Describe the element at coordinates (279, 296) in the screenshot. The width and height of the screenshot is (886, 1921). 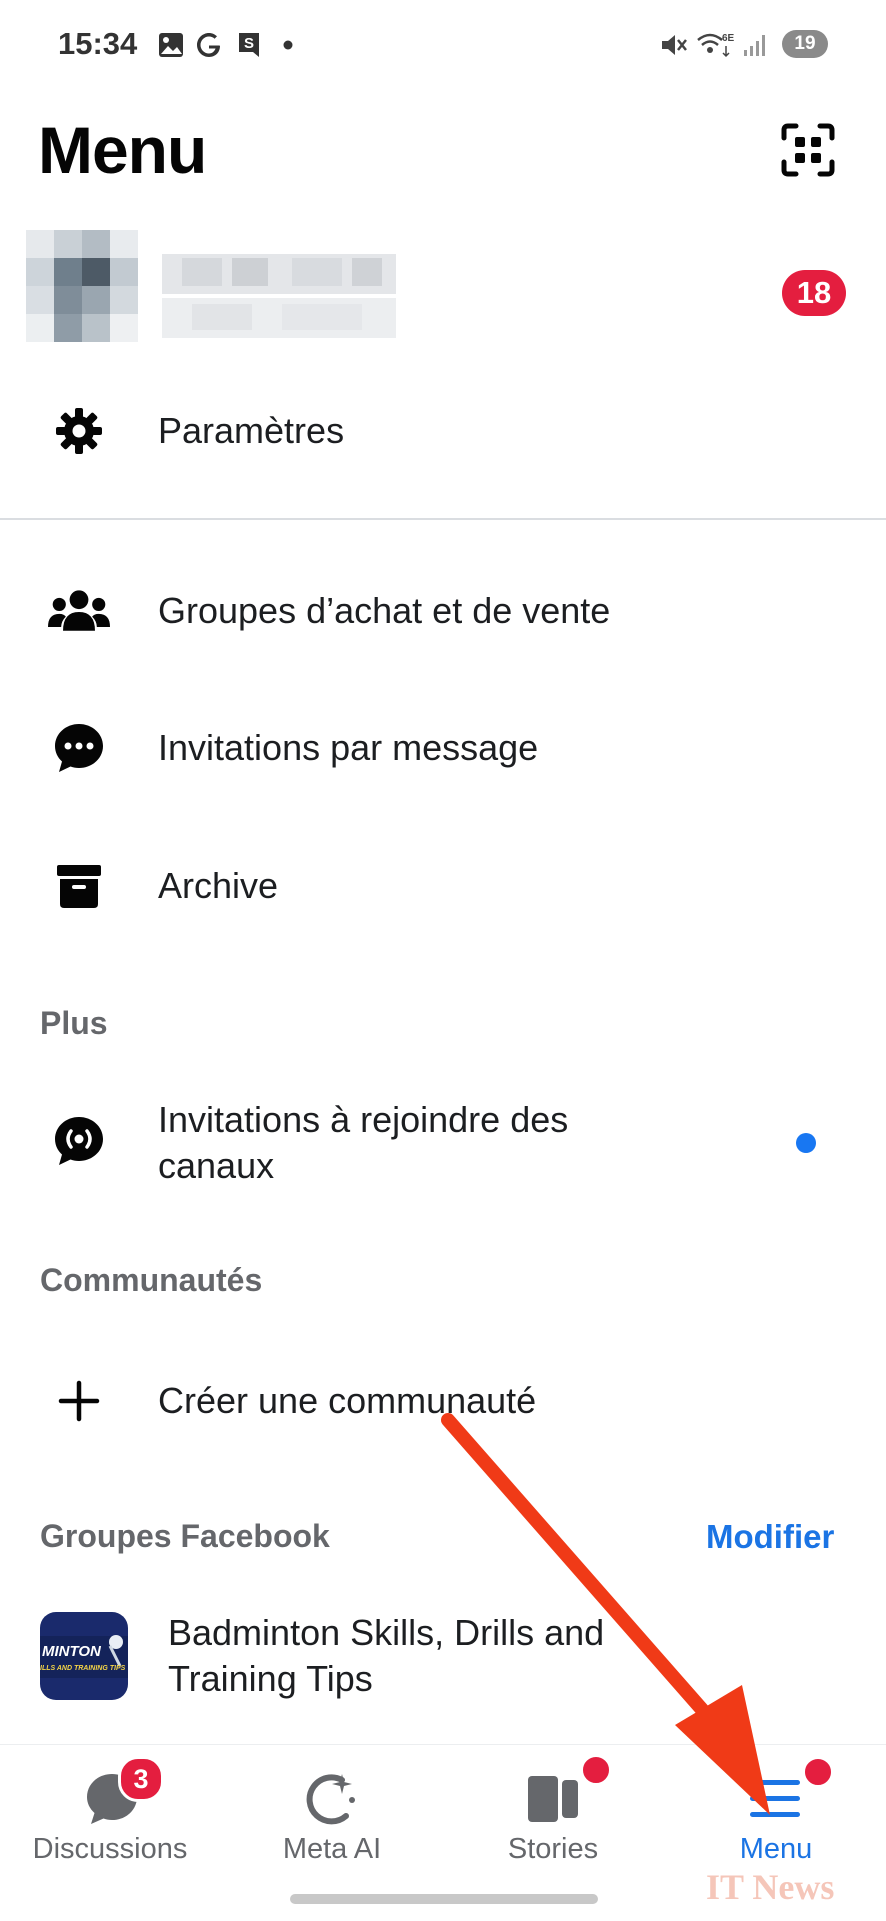
I see `profile-name-redacted` at that location.